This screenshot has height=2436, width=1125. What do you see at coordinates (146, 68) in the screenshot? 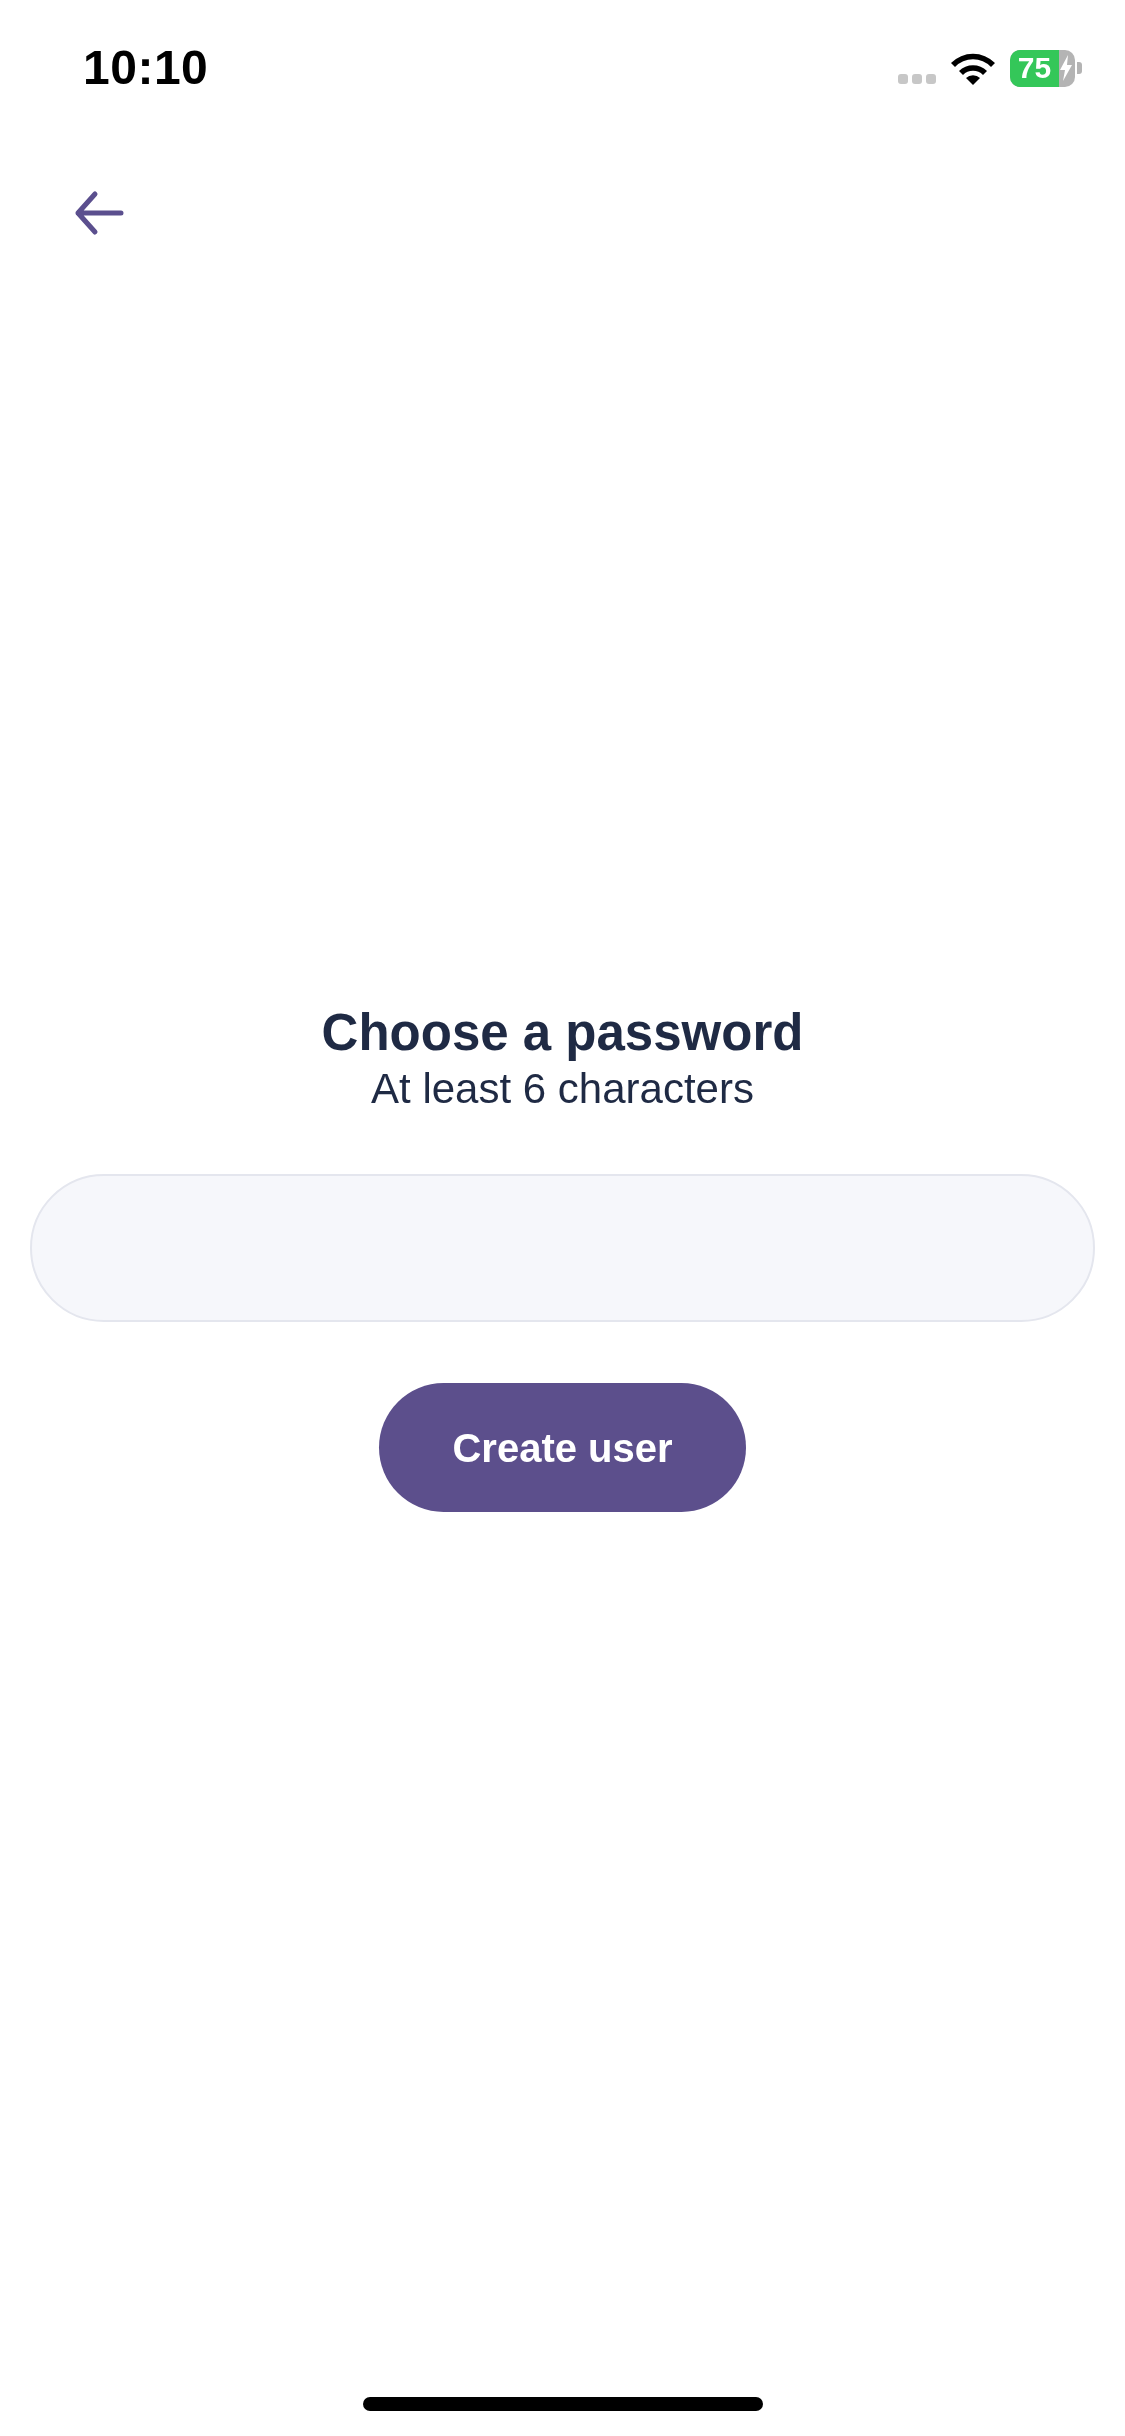
I see `status-time: 10:10` at bounding box center [146, 68].